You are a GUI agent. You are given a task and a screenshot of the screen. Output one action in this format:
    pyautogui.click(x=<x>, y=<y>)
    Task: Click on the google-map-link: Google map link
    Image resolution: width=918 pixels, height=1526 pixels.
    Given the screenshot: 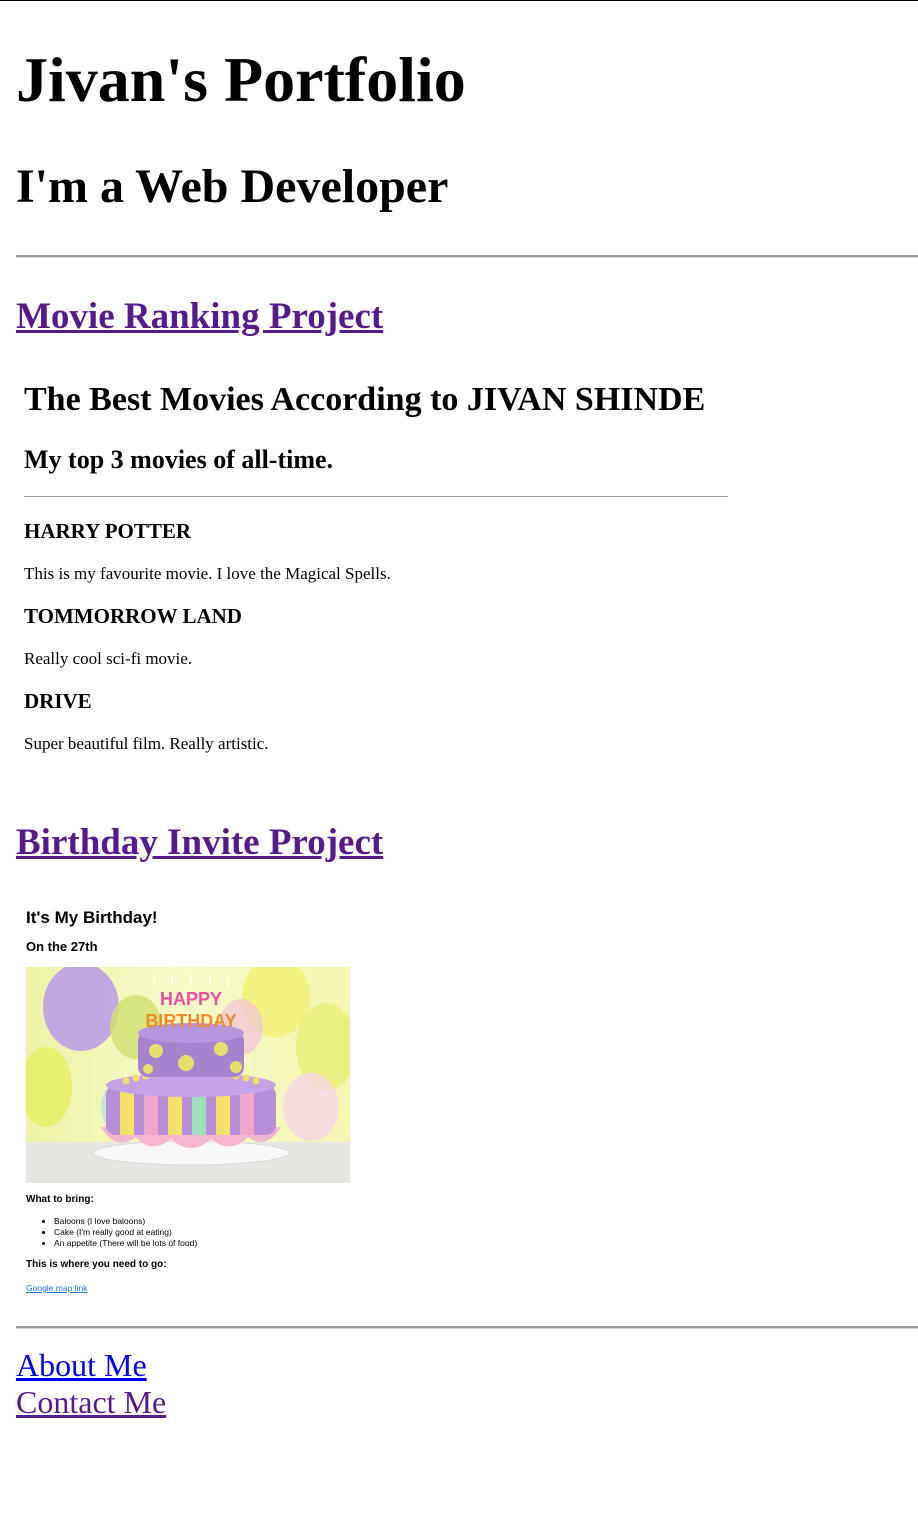 What is the action you would take?
    pyautogui.click(x=56, y=1288)
    